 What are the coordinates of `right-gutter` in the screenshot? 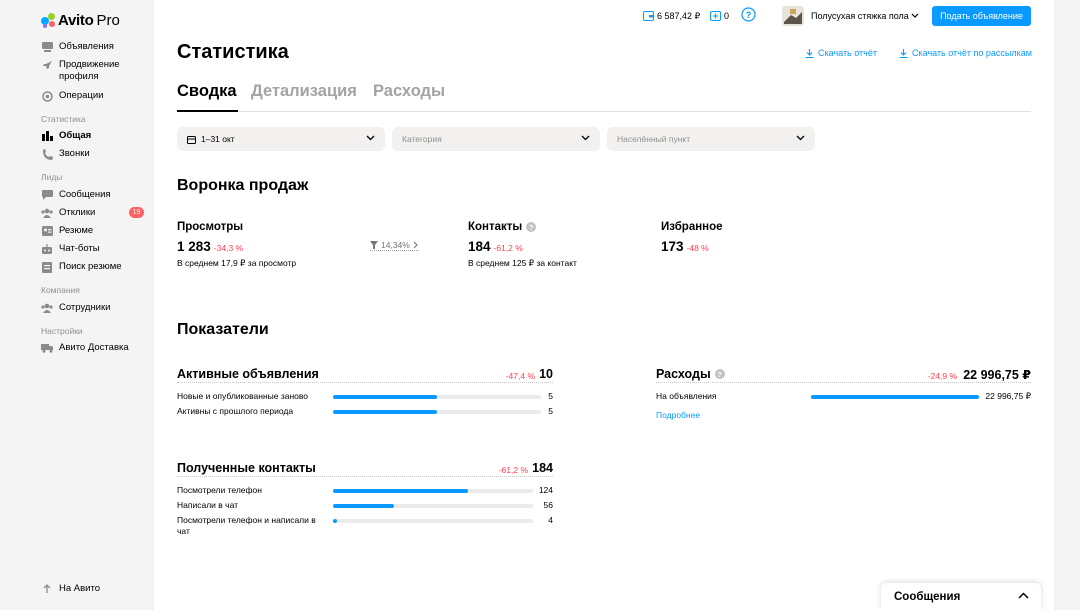 It's located at (1067, 305).